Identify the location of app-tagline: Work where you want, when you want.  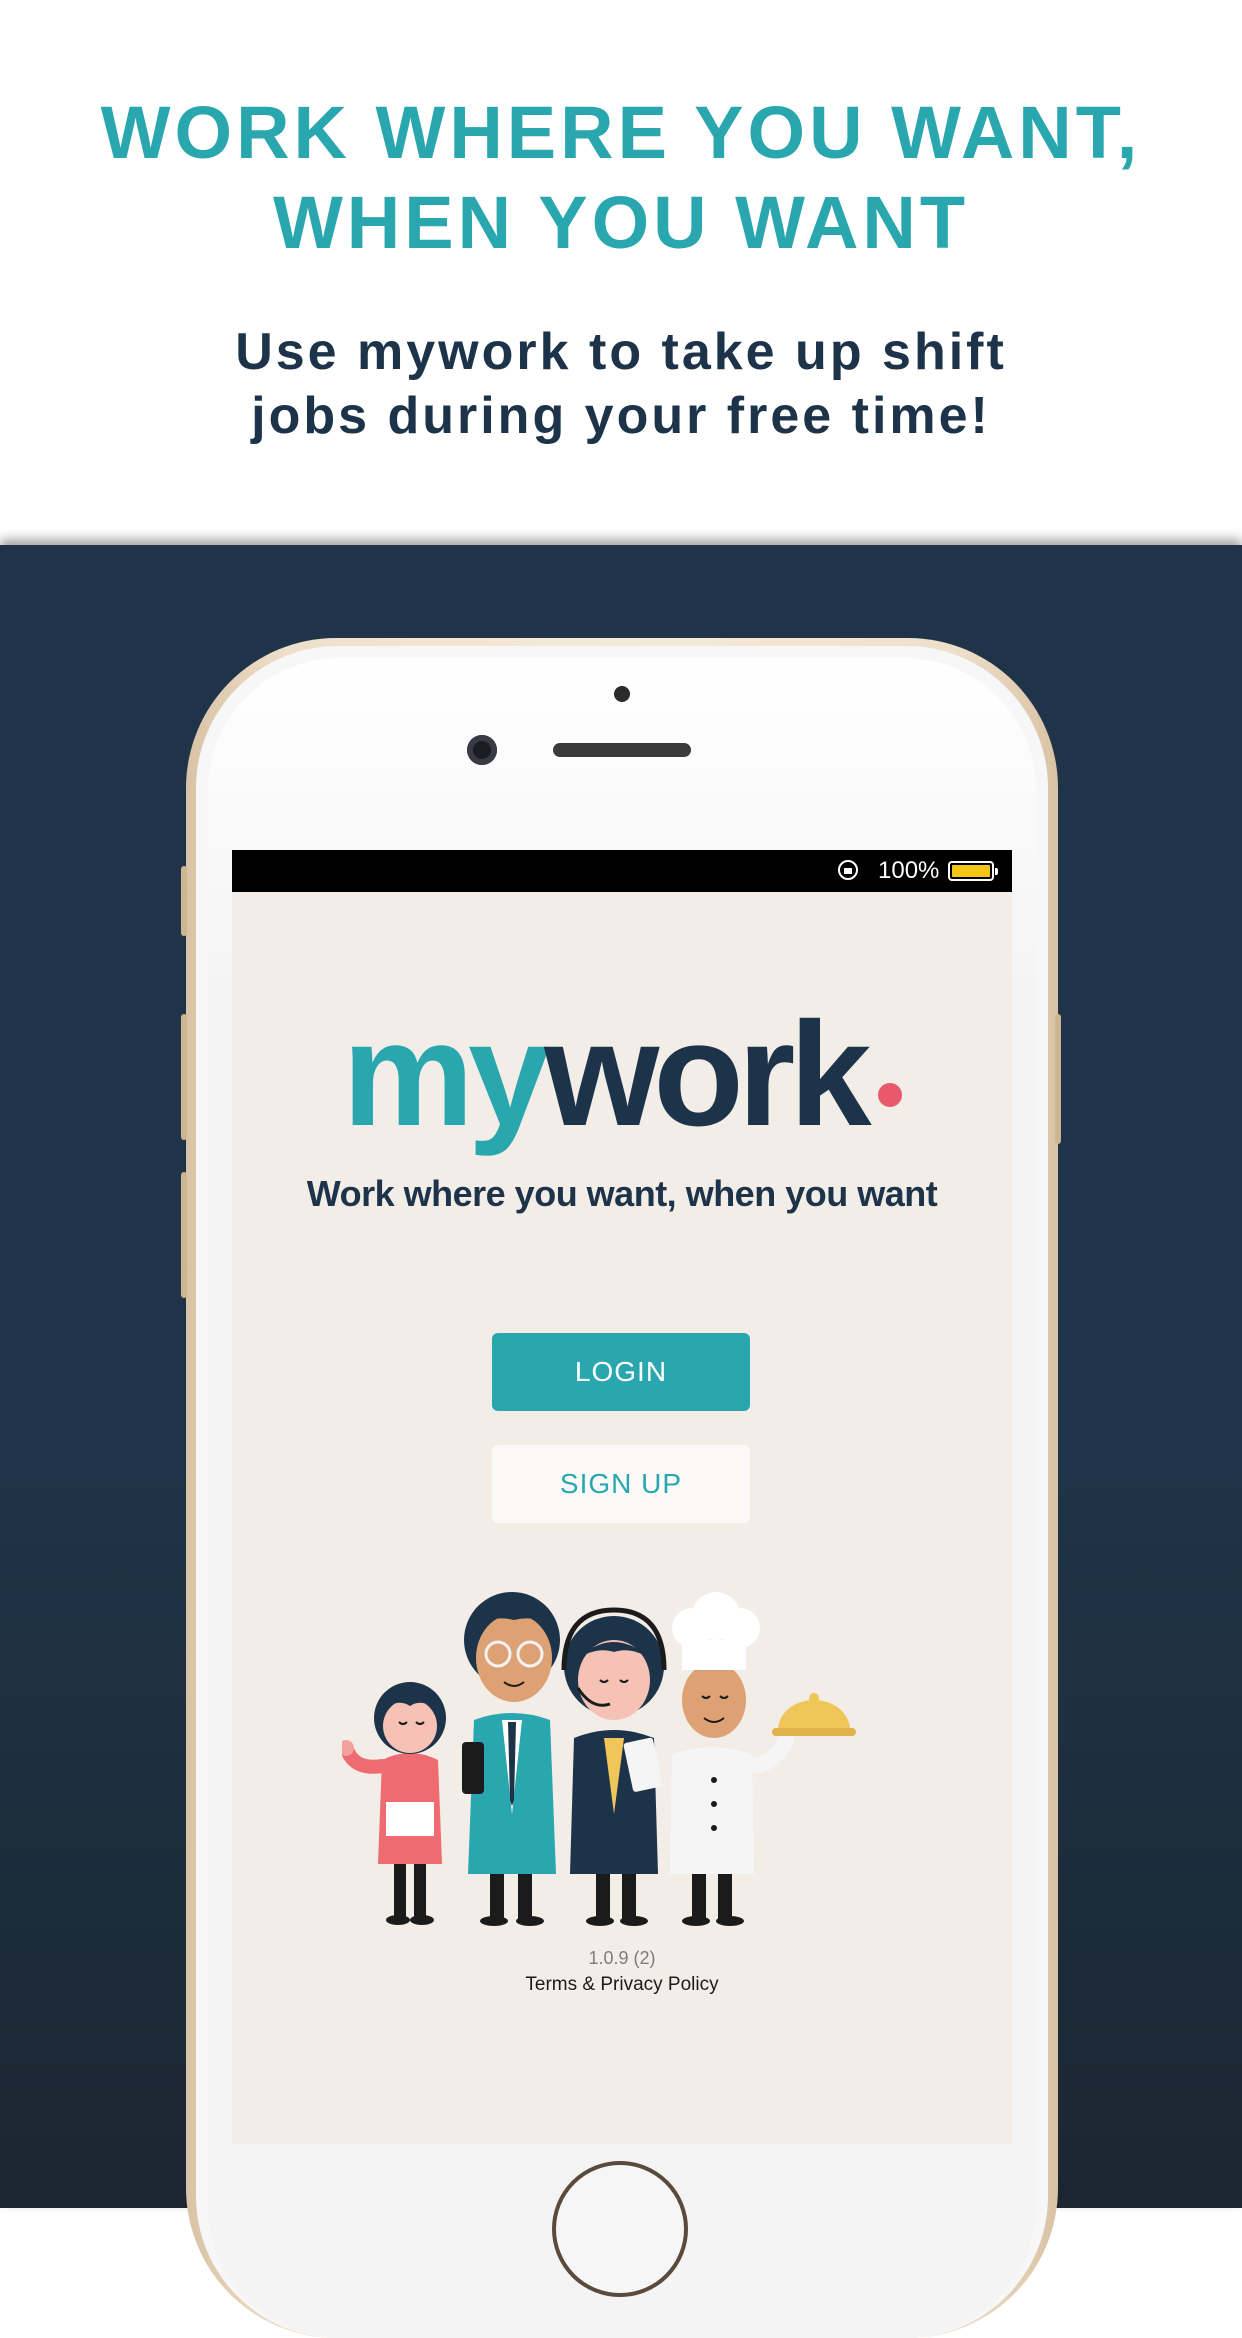
(622, 1193).